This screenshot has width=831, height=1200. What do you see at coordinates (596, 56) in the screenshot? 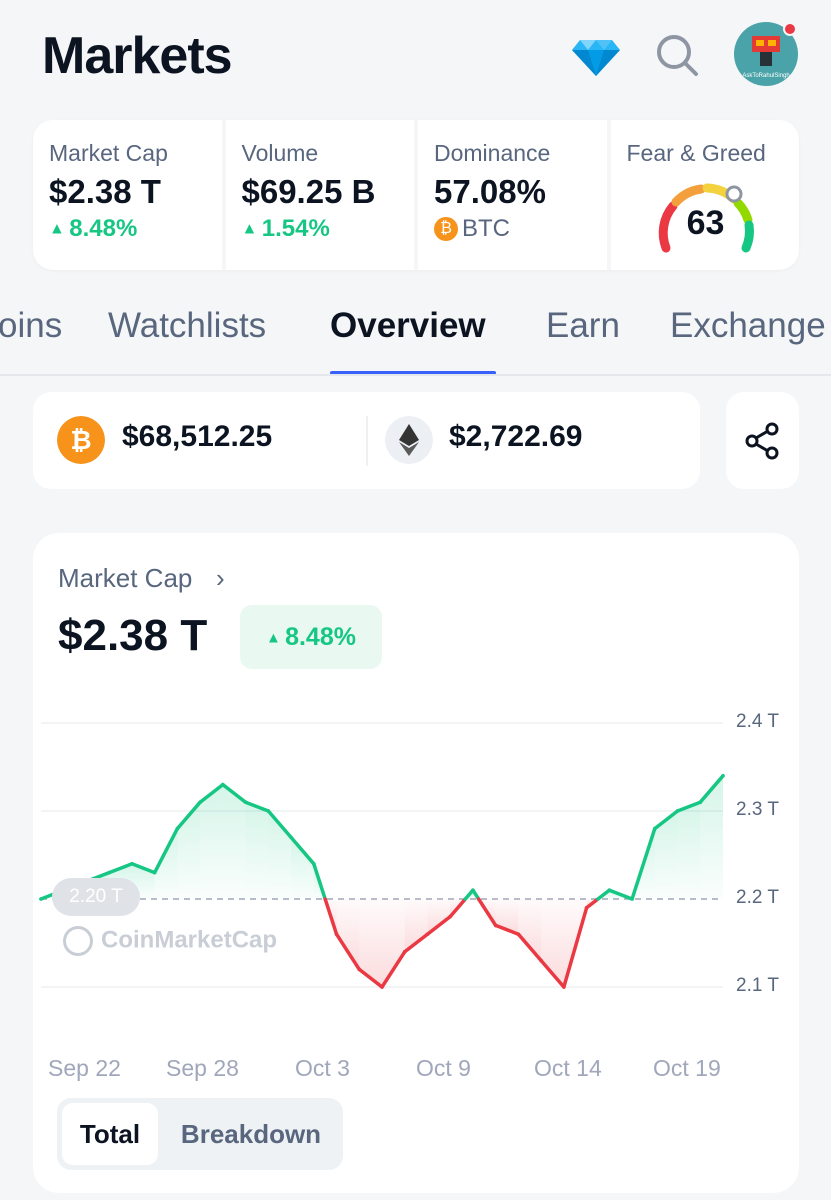
I see `diamond-icon` at bounding box center [596, 56].